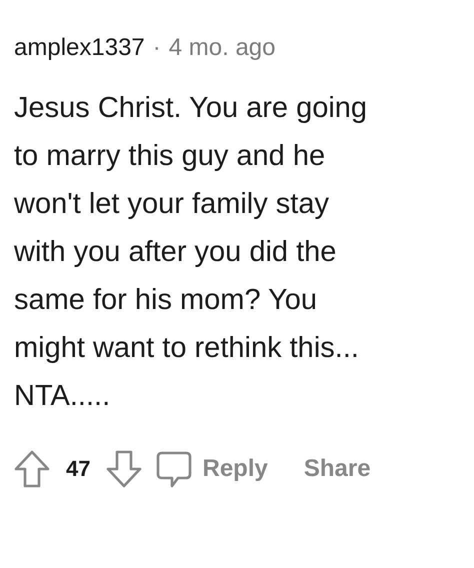 The height and width of the screenshot is (568, 474). Describe the element at coordinates (174, 469) in the screenshot. I see `comment-bubble-icon` at that location.